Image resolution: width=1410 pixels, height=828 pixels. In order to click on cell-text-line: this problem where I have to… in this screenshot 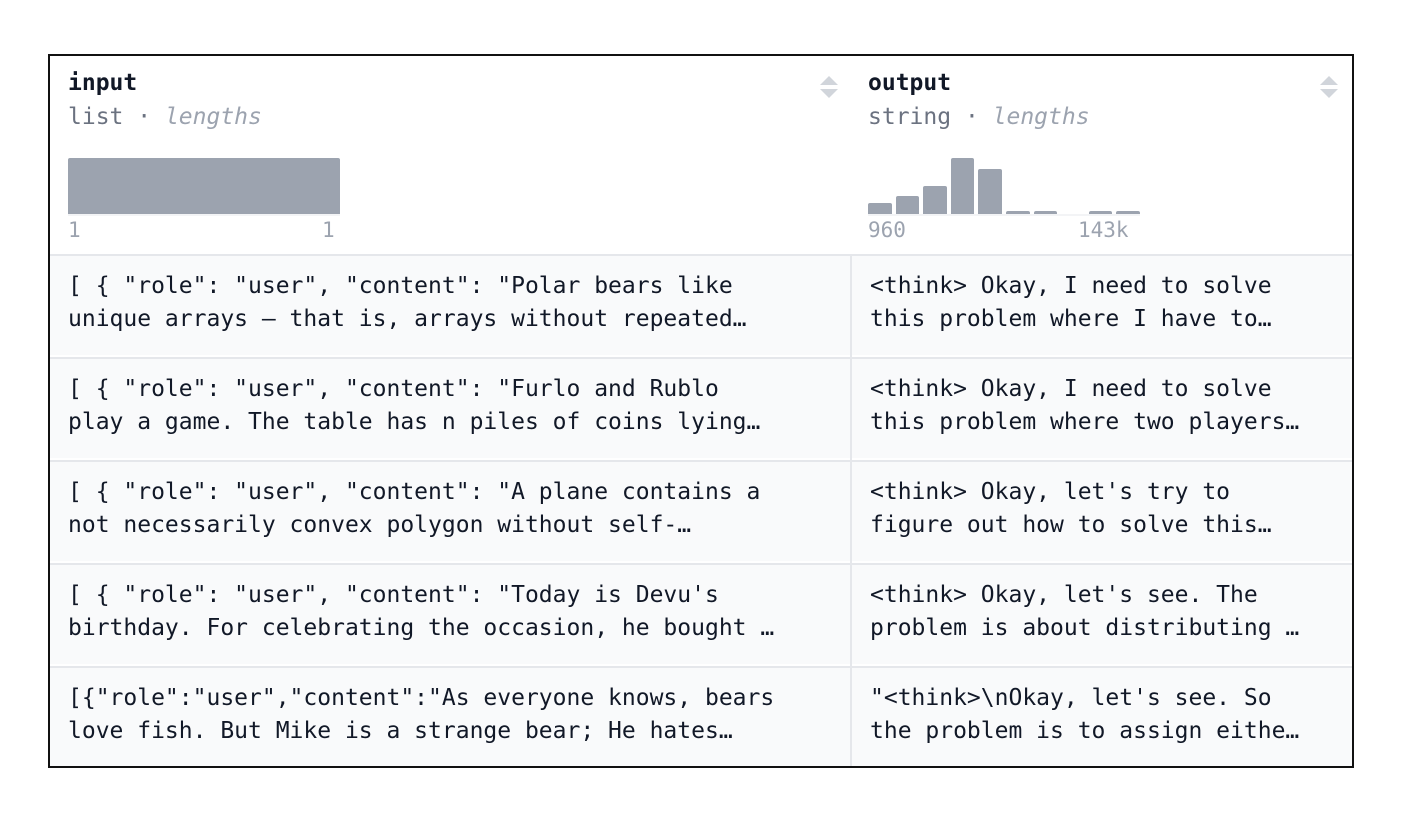, I will do `click(1071, 319)`.